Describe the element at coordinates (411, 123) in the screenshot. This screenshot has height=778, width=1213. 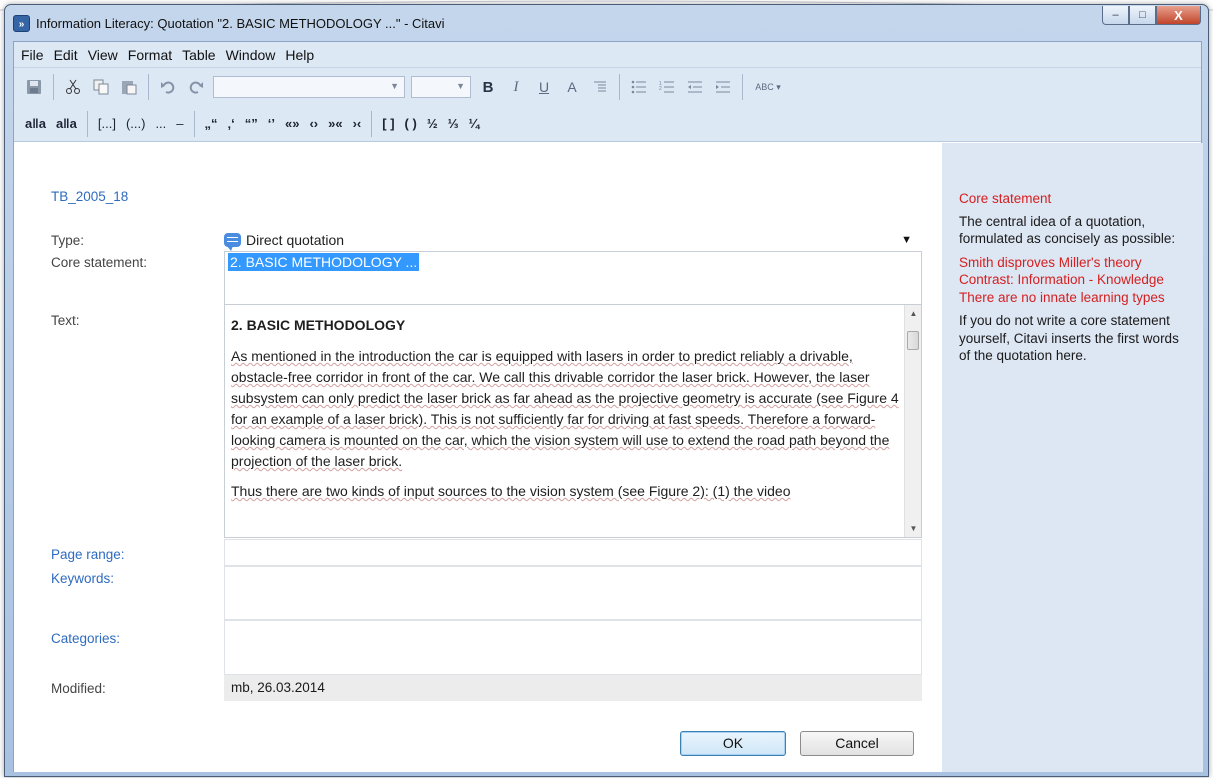
I see `parentheses-button: ( )` at that location.